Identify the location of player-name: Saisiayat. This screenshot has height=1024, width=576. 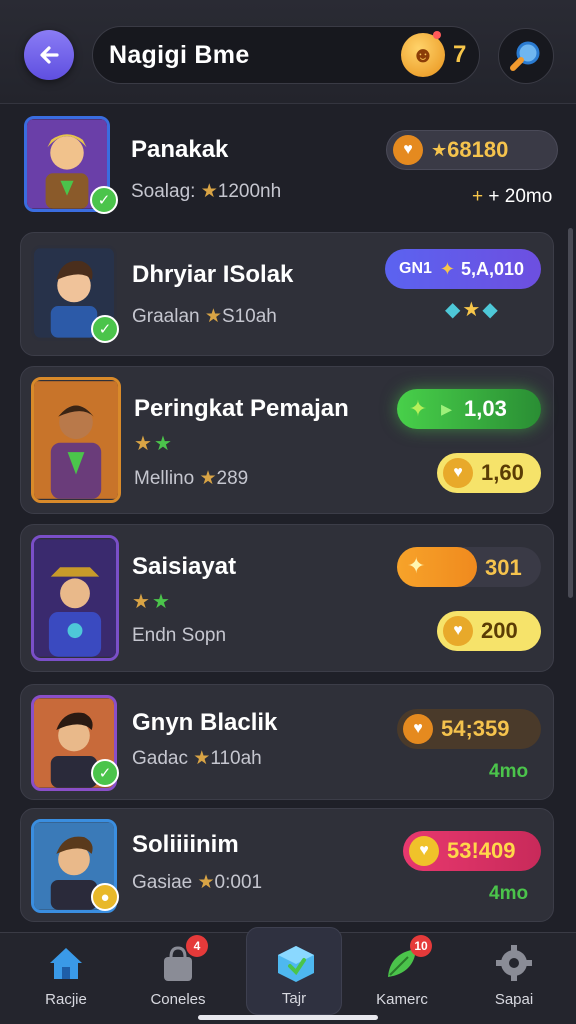
(184, 566).